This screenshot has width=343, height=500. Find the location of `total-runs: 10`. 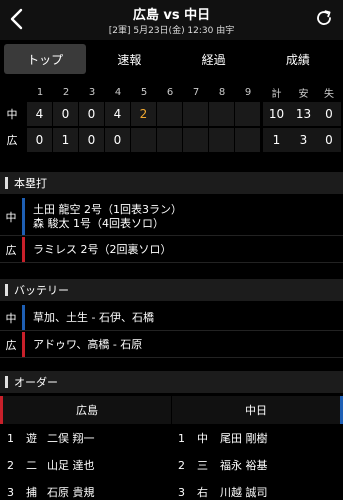

total-runs: 10 is located at coordinates (276, 114).